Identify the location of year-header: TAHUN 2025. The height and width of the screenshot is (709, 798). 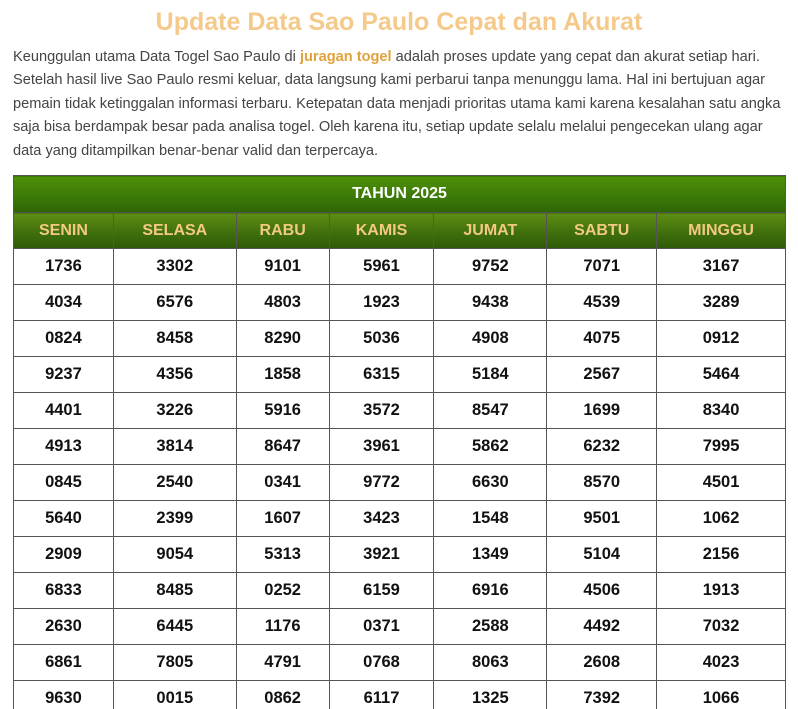
(399, 194).